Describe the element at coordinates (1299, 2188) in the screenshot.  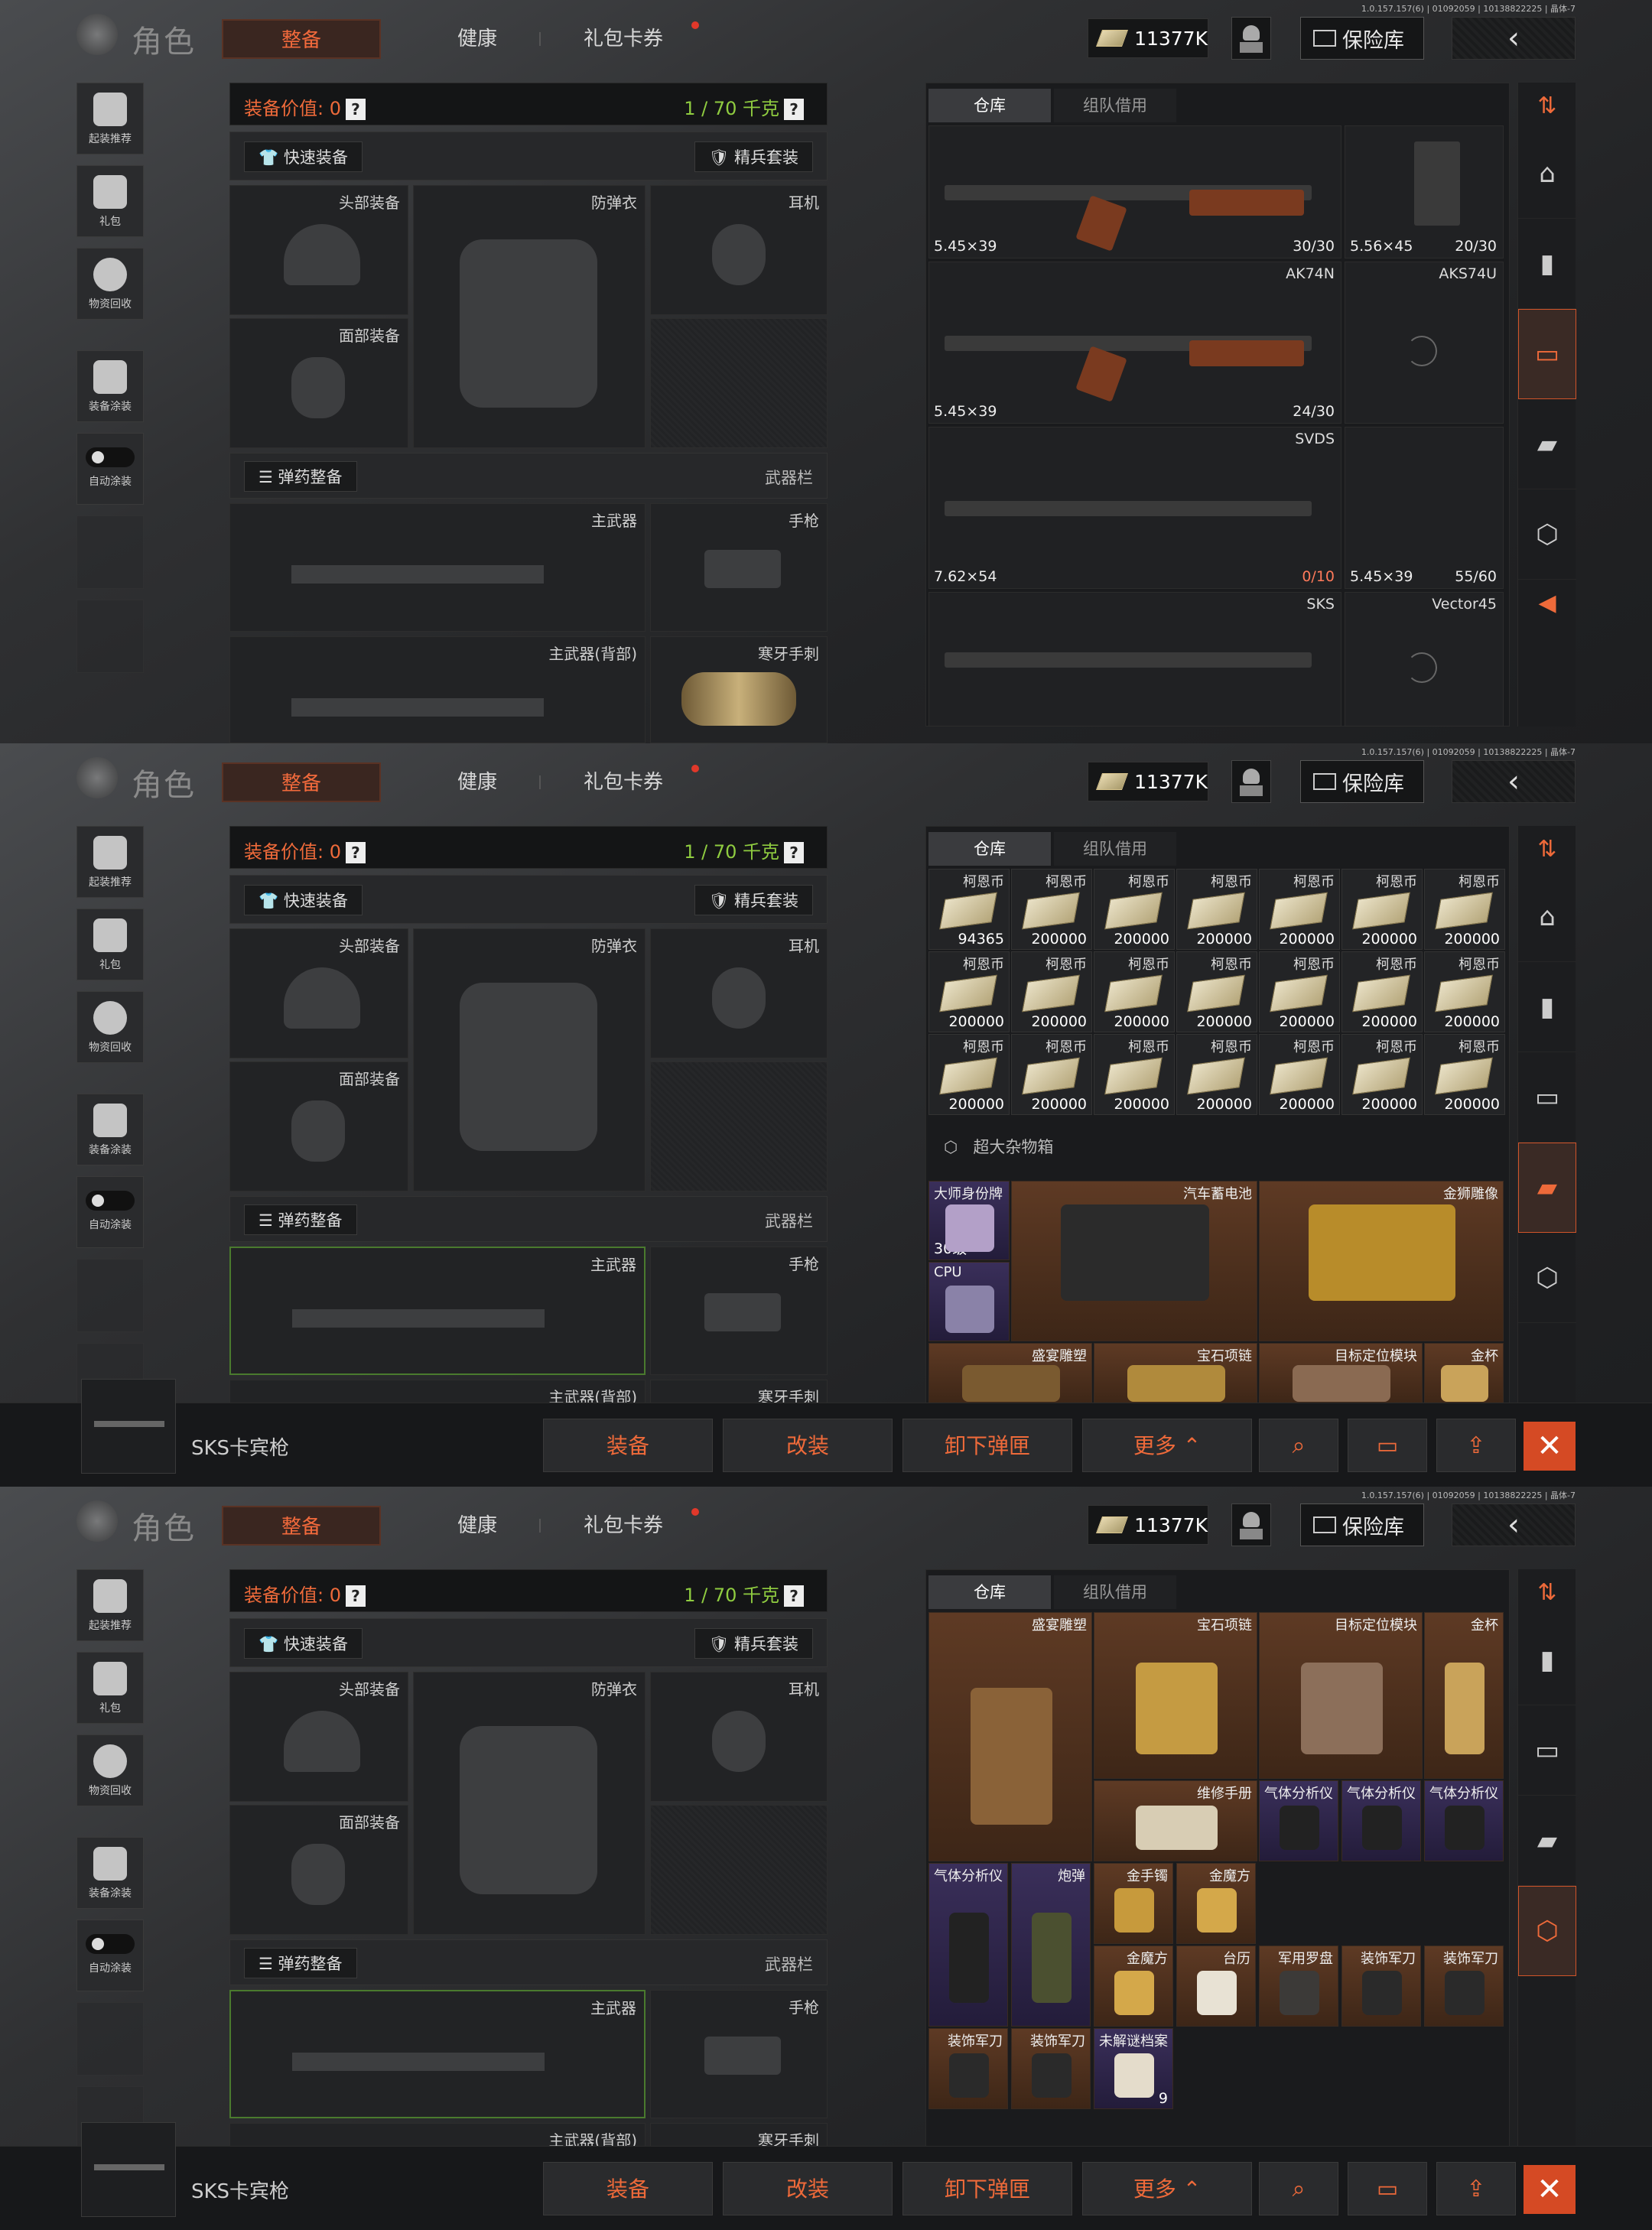
I see `search-button: ⌕` at that location.